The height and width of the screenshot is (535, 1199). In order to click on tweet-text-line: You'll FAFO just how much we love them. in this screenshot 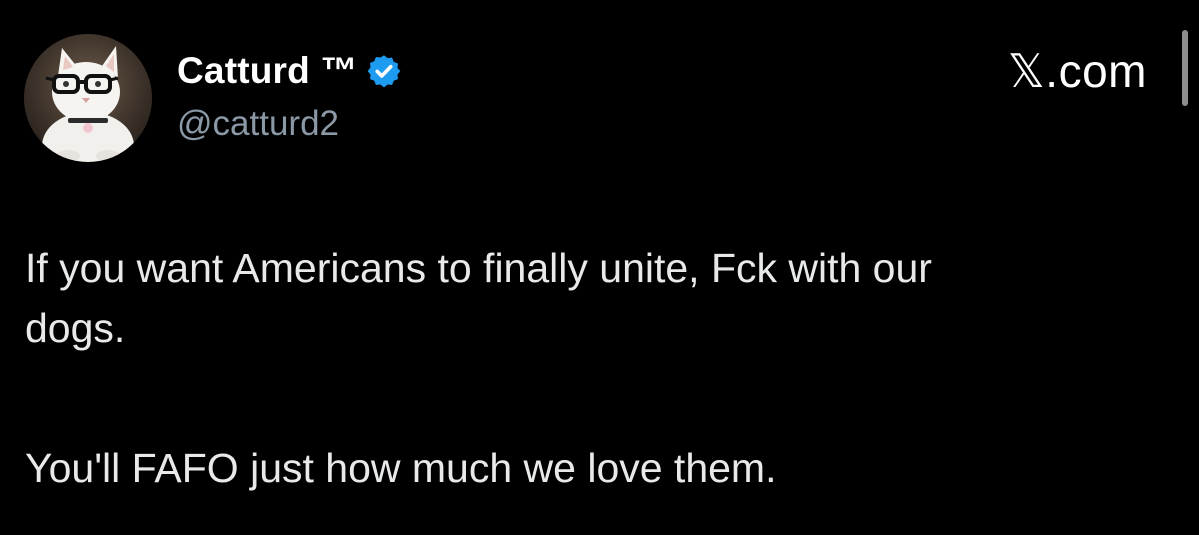, I will do `click(401, 468)`.